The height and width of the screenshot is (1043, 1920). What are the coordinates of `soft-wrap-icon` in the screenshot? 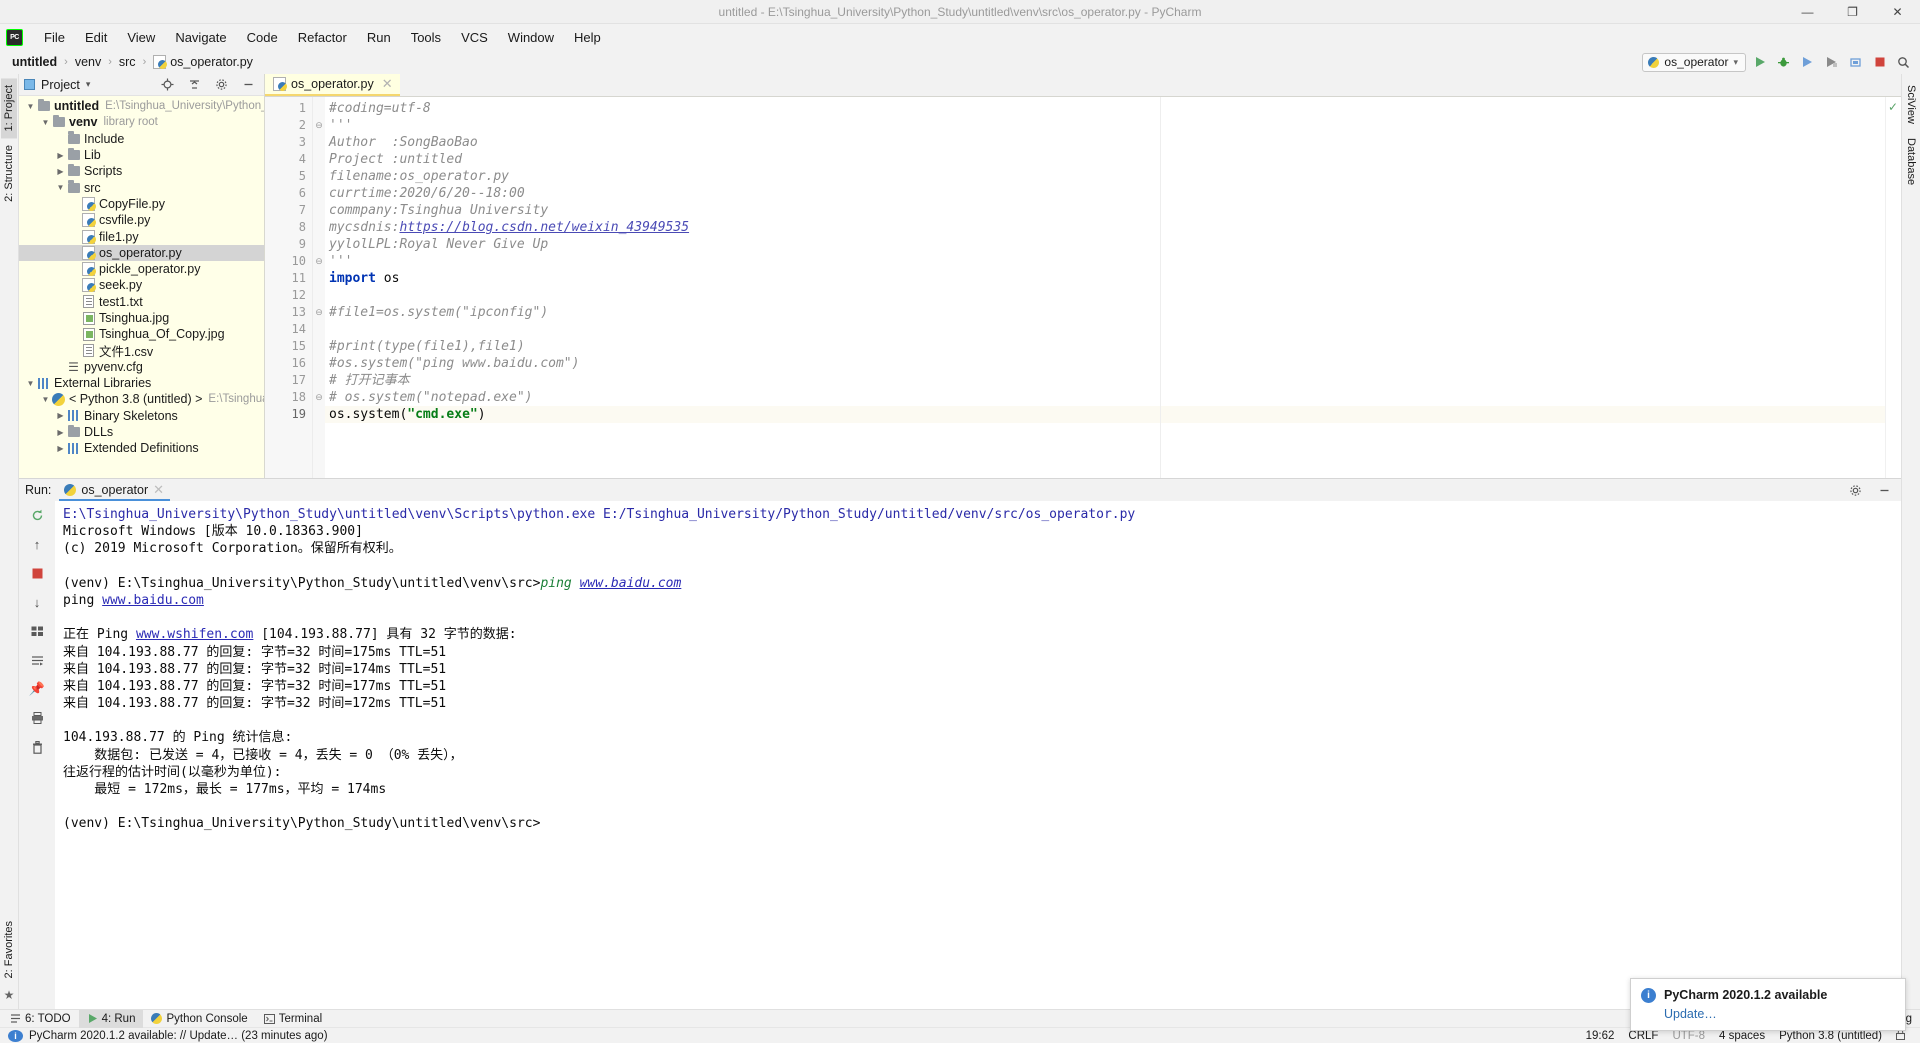 It's located at (37, 660).